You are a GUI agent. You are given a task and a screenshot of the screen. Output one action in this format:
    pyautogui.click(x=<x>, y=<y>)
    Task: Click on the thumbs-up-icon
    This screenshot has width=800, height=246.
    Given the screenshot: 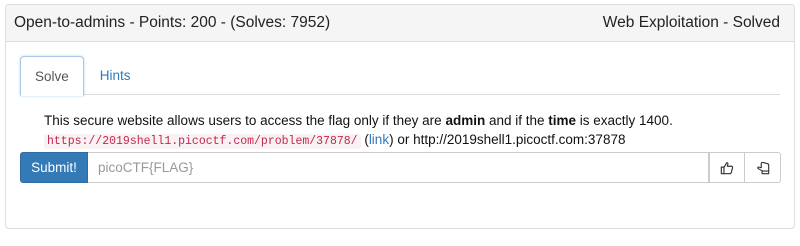 What is the action you would take?
    pyautogui.click(x=727, y=167)
    